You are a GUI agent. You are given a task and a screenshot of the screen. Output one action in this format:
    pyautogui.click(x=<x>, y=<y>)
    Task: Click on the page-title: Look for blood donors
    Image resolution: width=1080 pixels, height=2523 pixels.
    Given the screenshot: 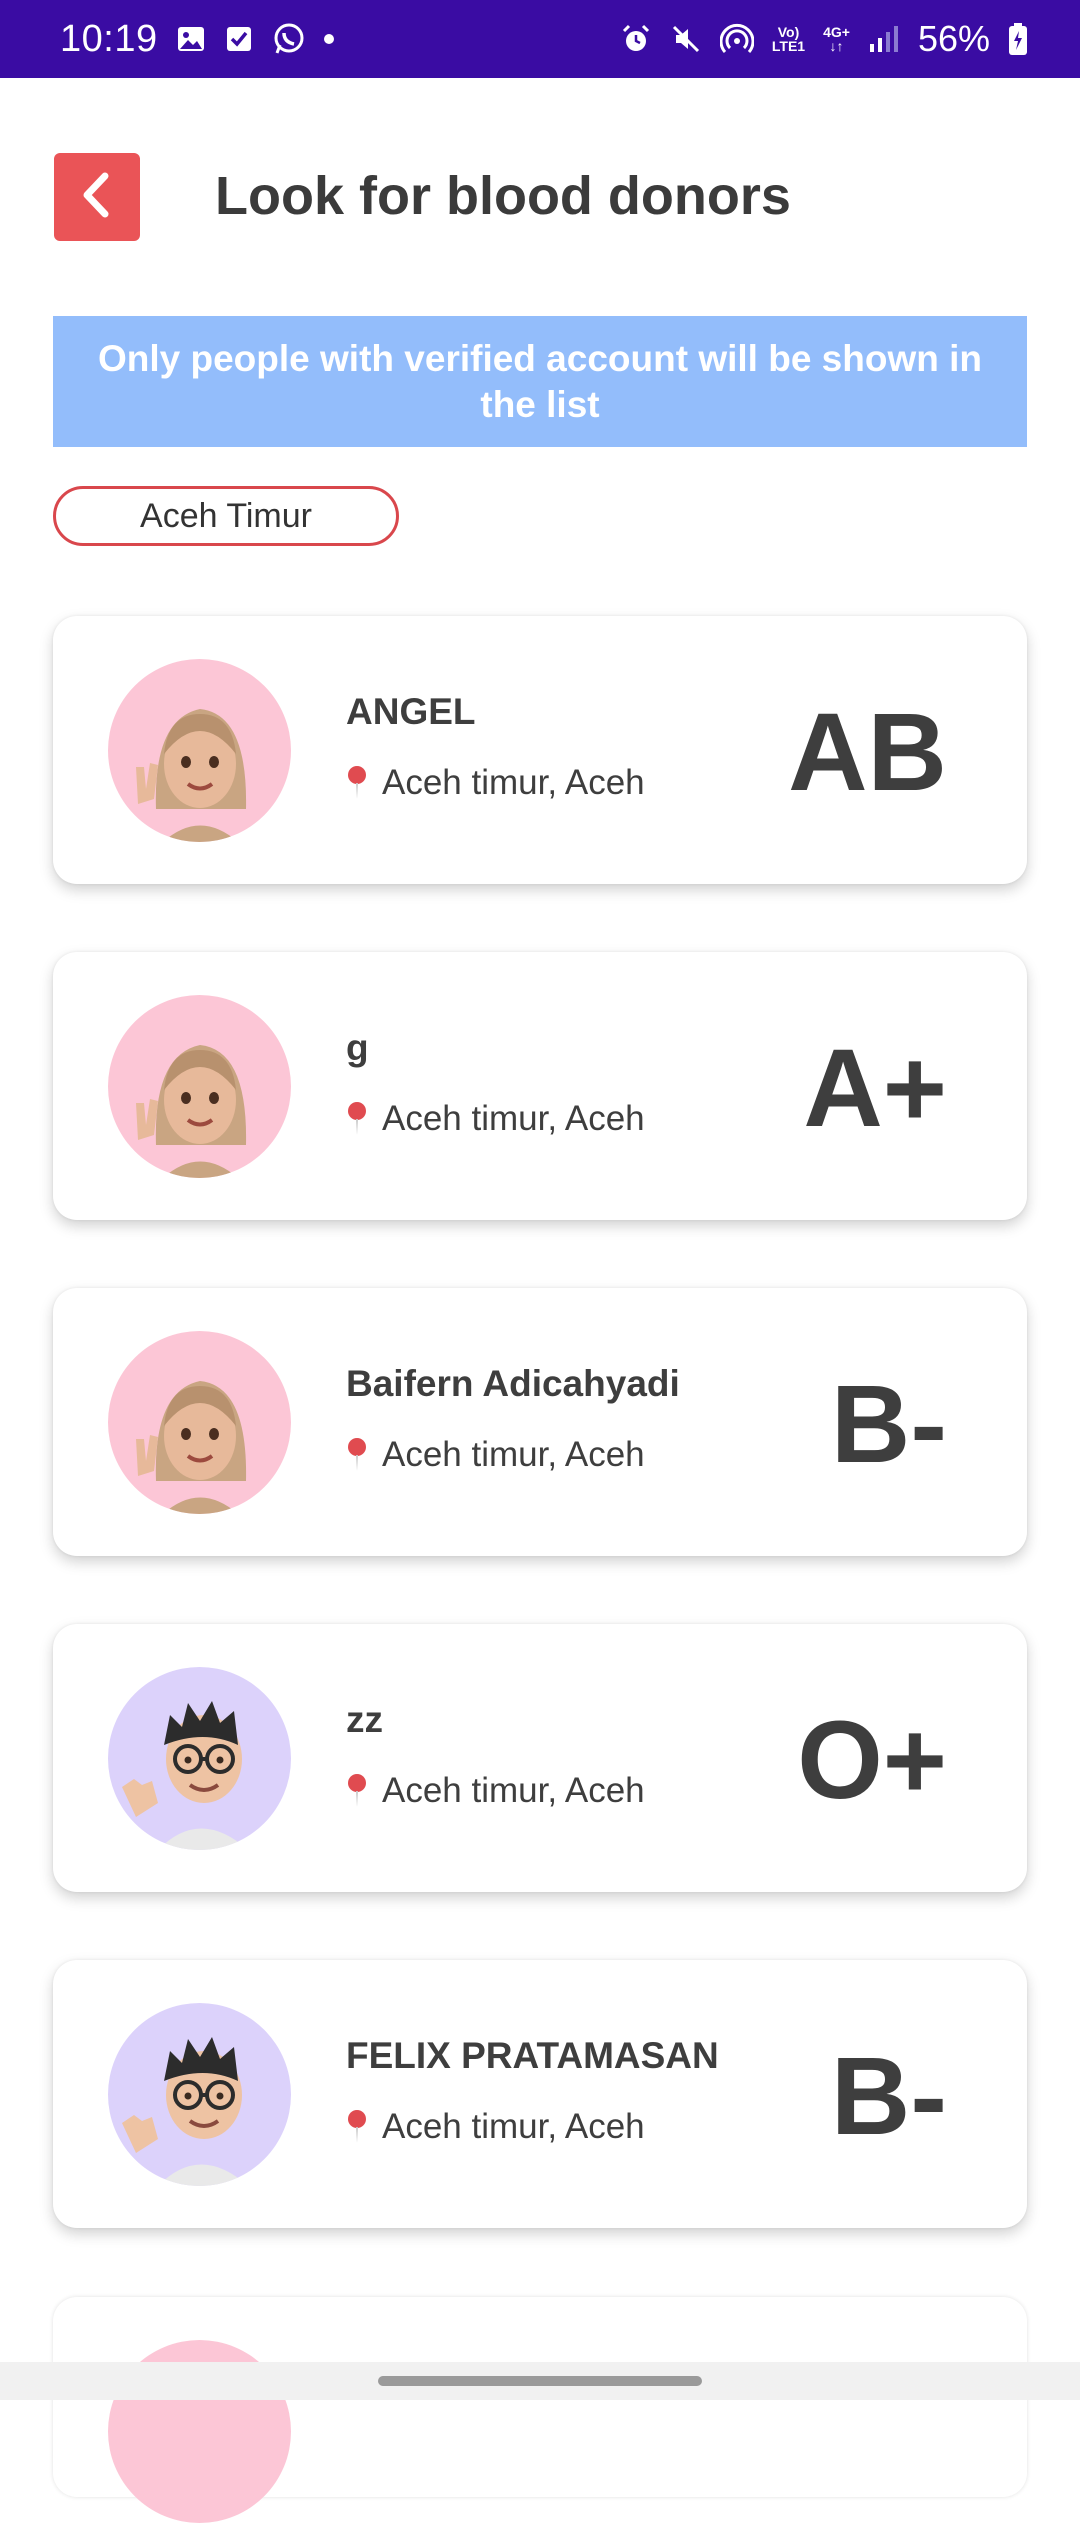 What is the action you would take?
    pyautogui.click(x=503, y=196)
    